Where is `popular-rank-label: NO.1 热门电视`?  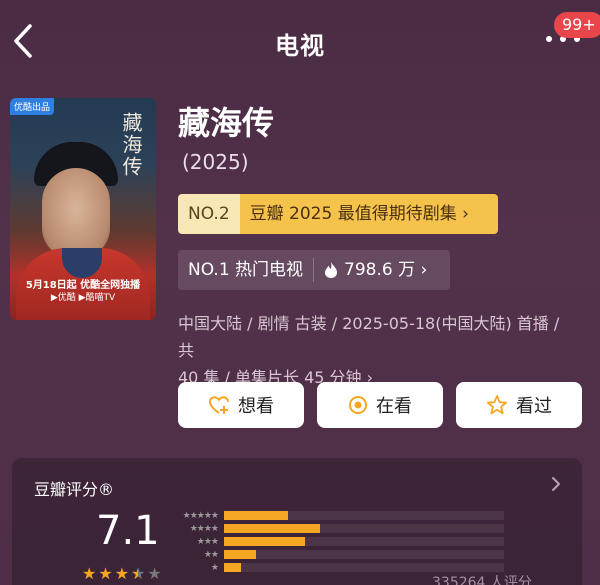 popular-rank-label: NO.1 热门电视 is located at coordinates (246, 270).